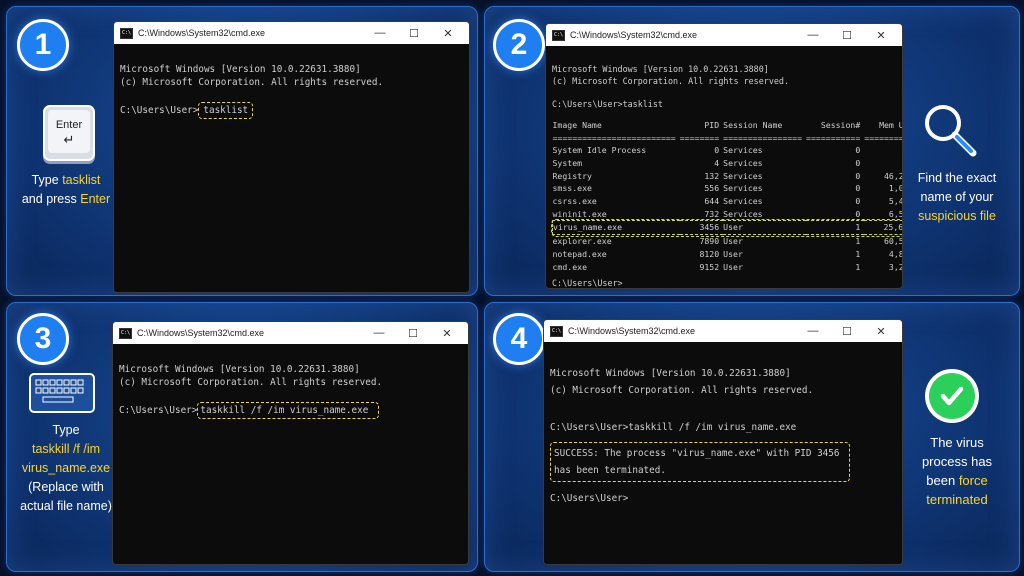  Describe the element at coordinates (69, 139) in the screenshot. I see `return-arrow-icon: ↵` at that location.